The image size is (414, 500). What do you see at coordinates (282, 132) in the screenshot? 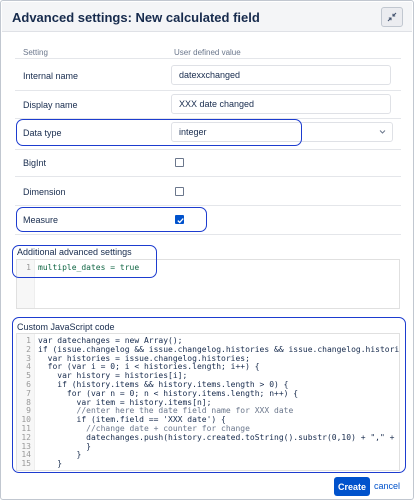
I see `data-type-select: integer` at bounding box center [282, 132].